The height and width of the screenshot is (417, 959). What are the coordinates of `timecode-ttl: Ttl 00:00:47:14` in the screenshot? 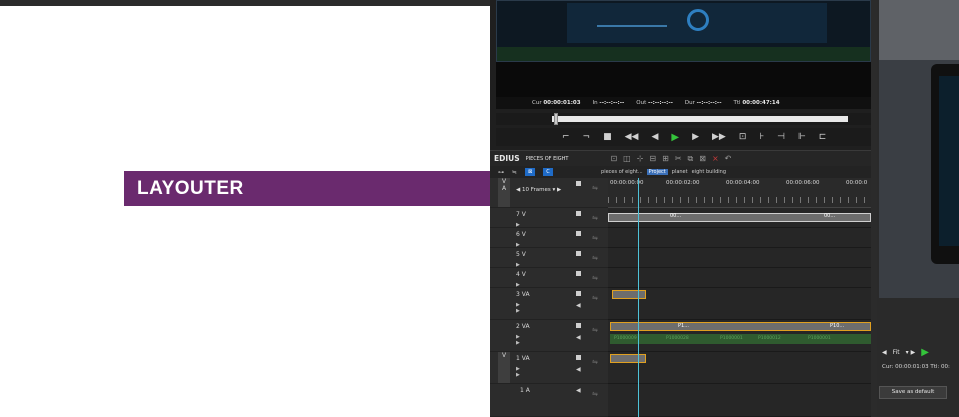 It's located at (756, 103).